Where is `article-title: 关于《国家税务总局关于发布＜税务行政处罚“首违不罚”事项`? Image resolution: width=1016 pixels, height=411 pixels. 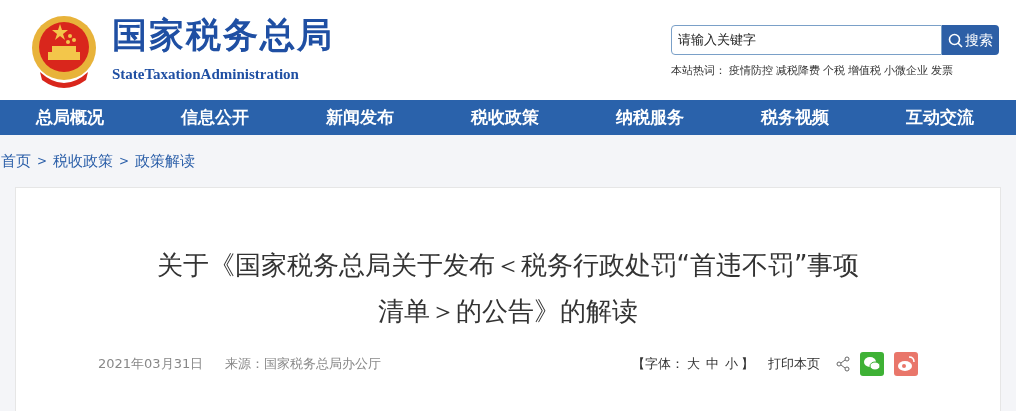
article-title: 关于《国家税务总局关于发布＜税务行政处罚“首违不罚”事项 is located at coordinates (508, 265).